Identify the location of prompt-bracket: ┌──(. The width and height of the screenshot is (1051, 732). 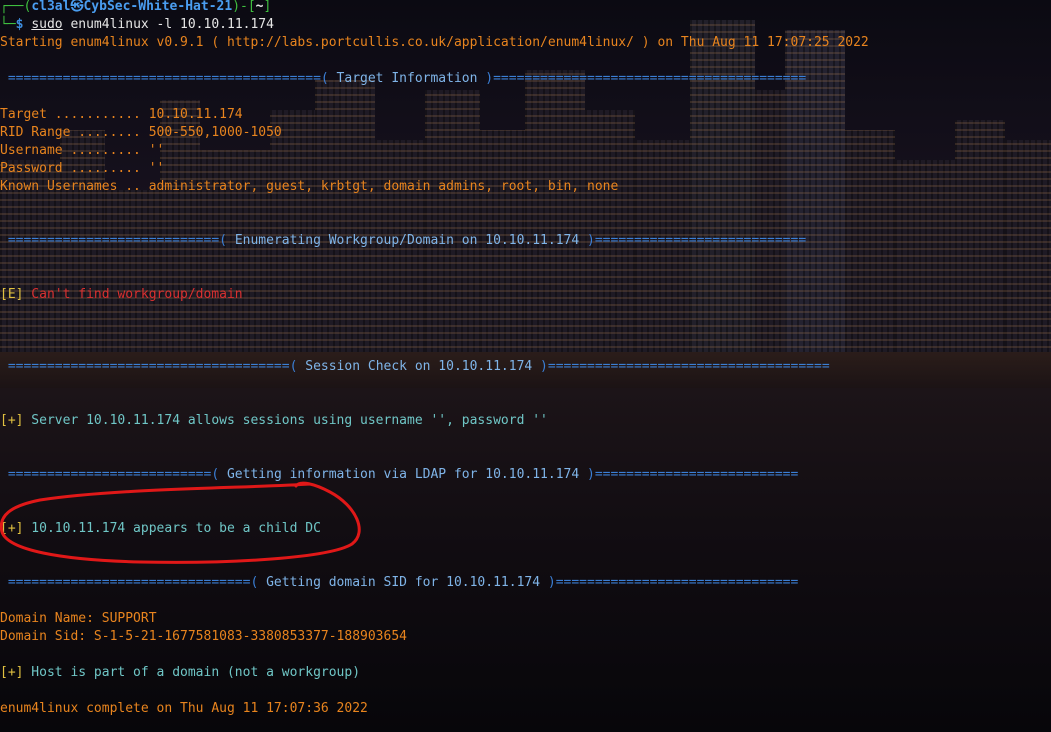
(16, 7).